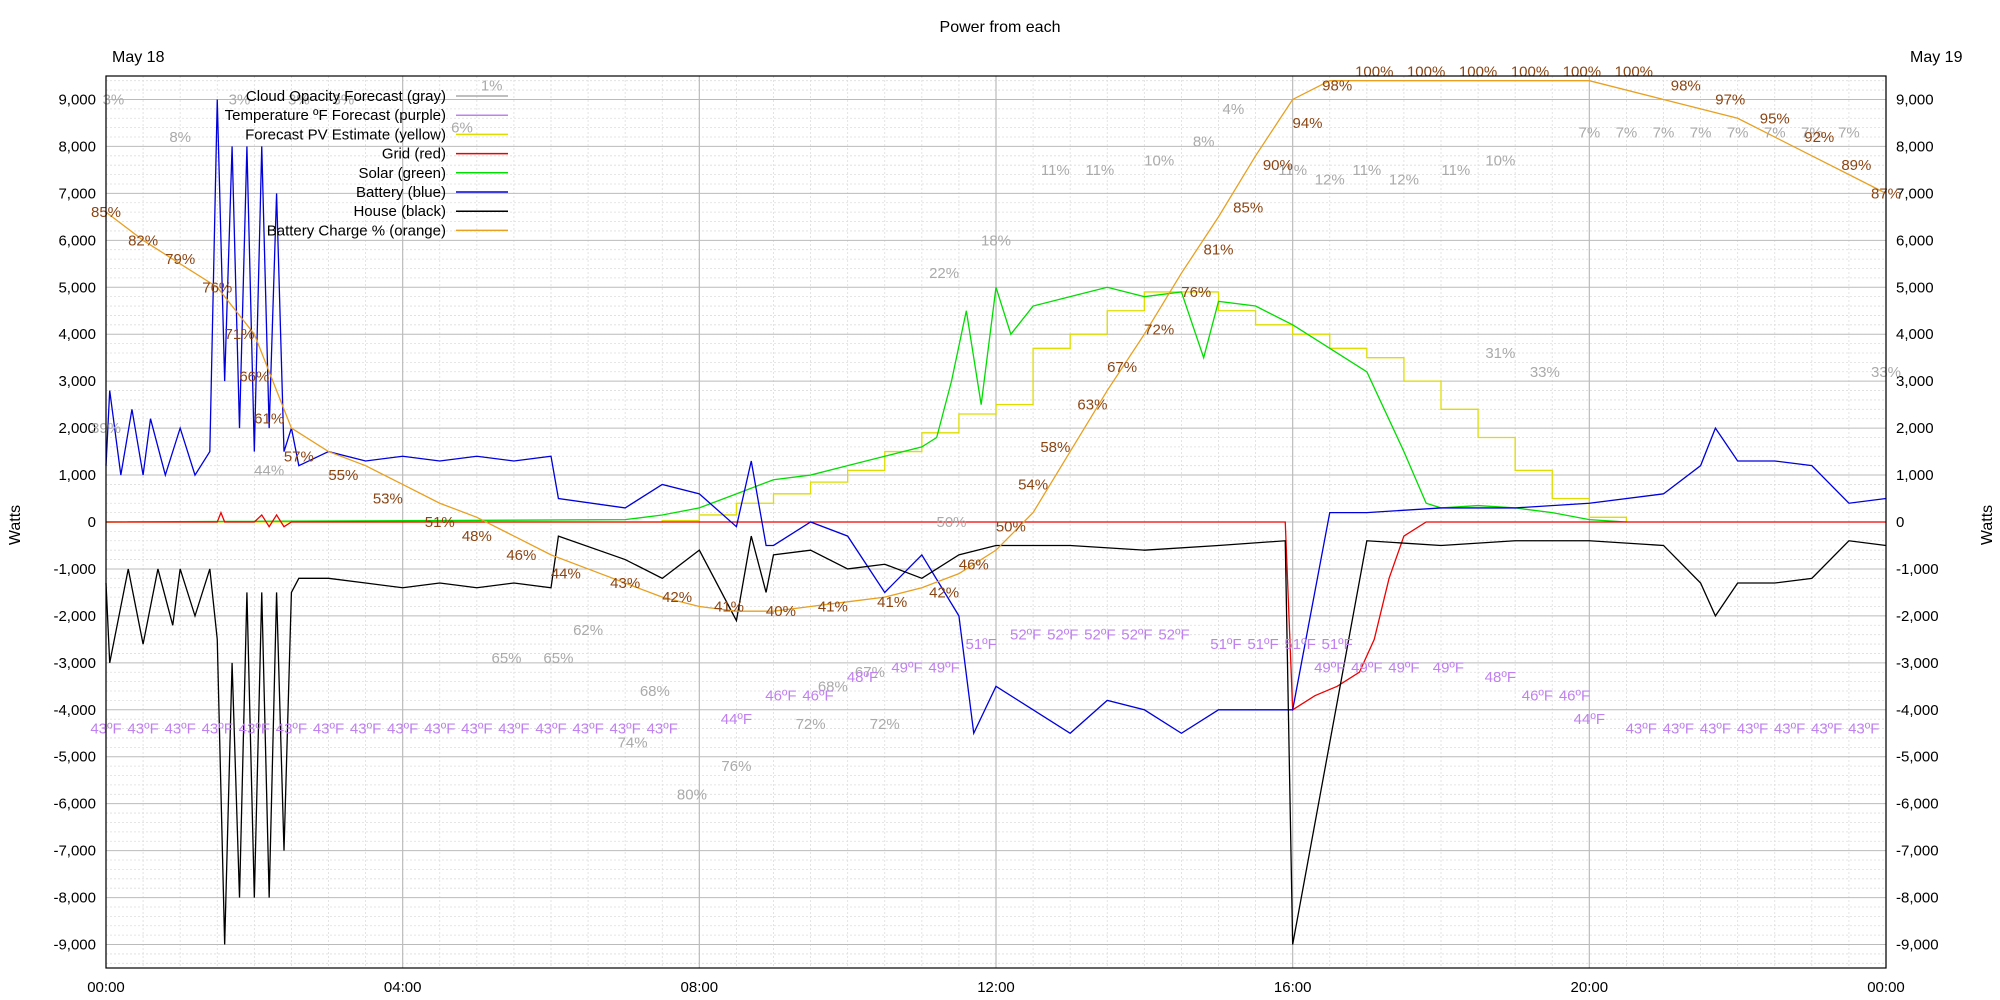  Describe the element at coordinates (217, 287) in the screenshot. I see `battery-charge-label: 76%` at that location.